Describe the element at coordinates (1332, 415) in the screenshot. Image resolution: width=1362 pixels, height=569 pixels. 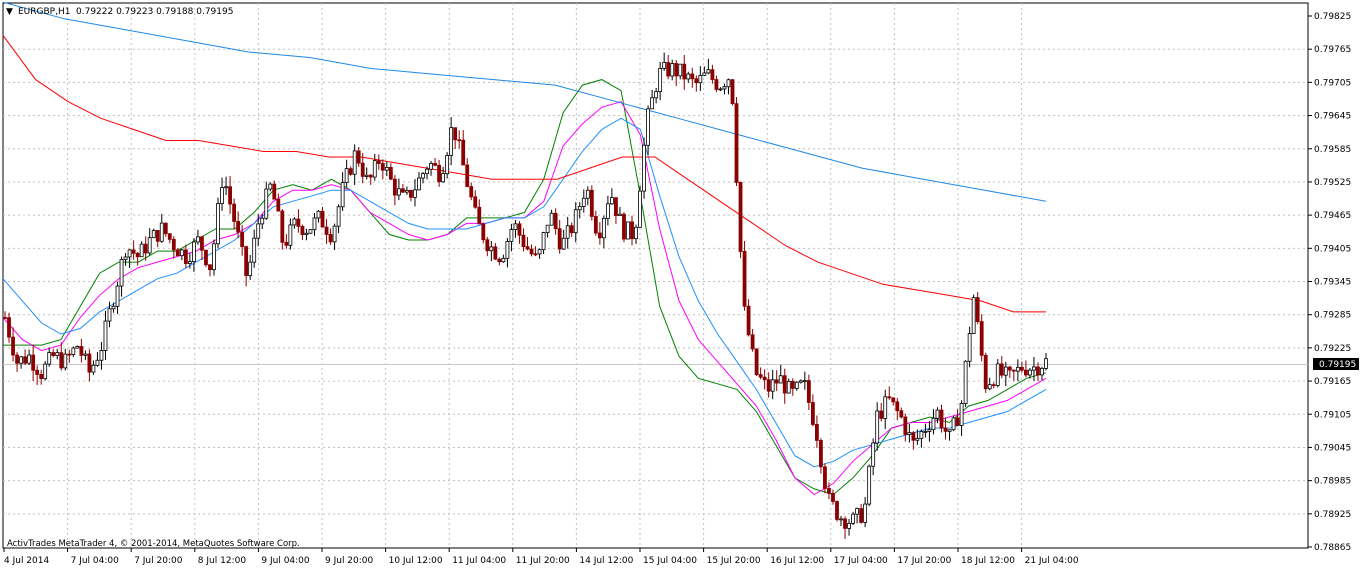
I see `y-tick-label: 0.79105` at that location.